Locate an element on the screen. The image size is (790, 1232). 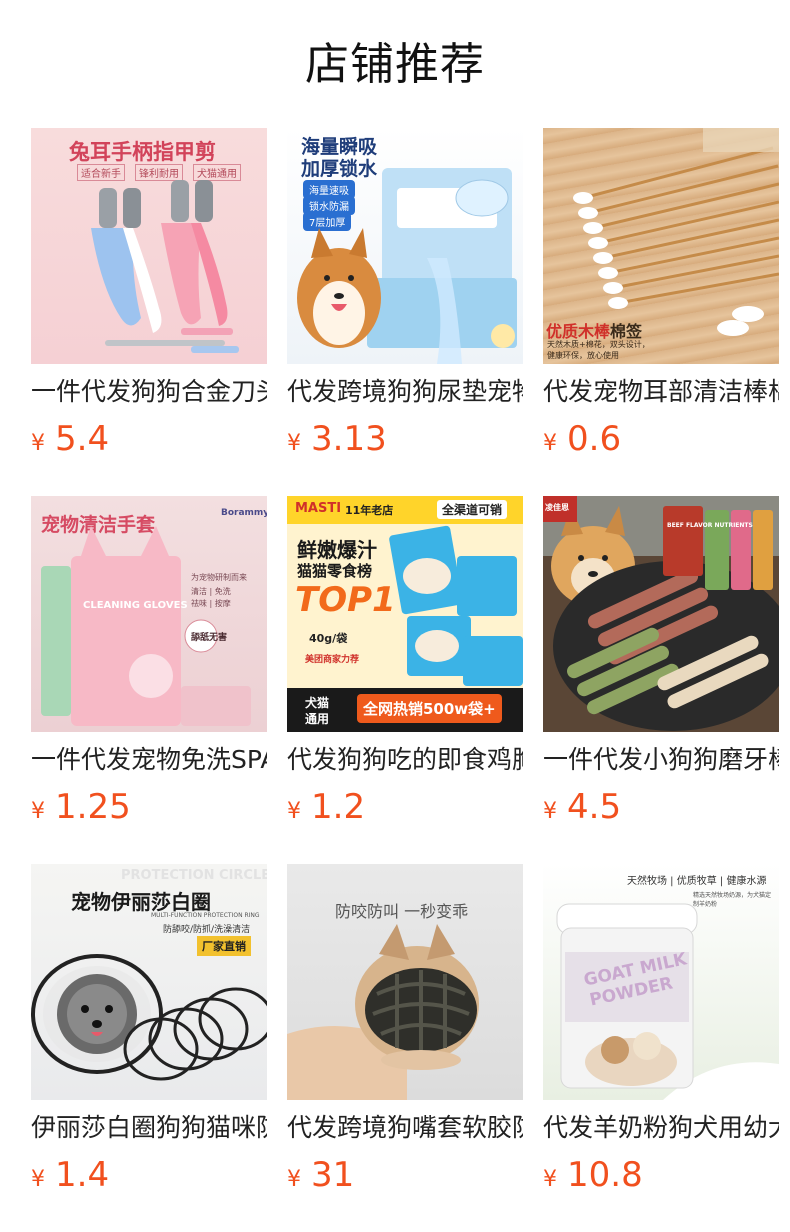
price-value: 31 is located at coordinates (333, 1175).